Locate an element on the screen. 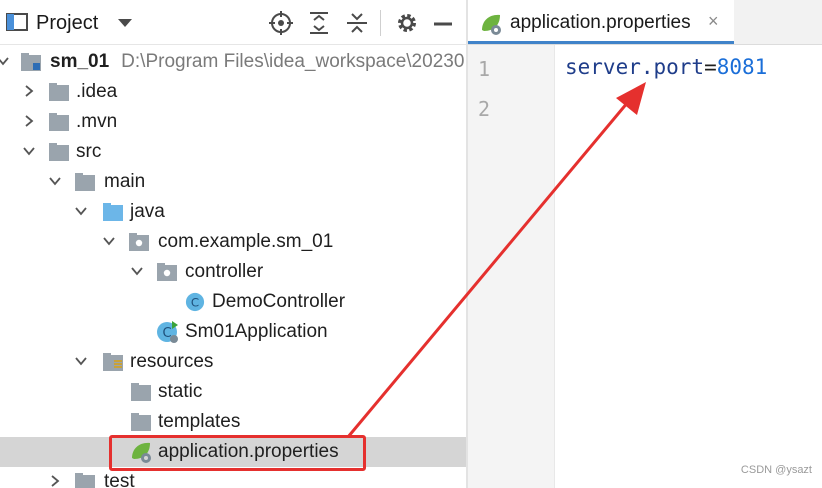 This screenshot has width=822, height=488. tree-item-mvn: .mvn is located at coordinates (233, 122).